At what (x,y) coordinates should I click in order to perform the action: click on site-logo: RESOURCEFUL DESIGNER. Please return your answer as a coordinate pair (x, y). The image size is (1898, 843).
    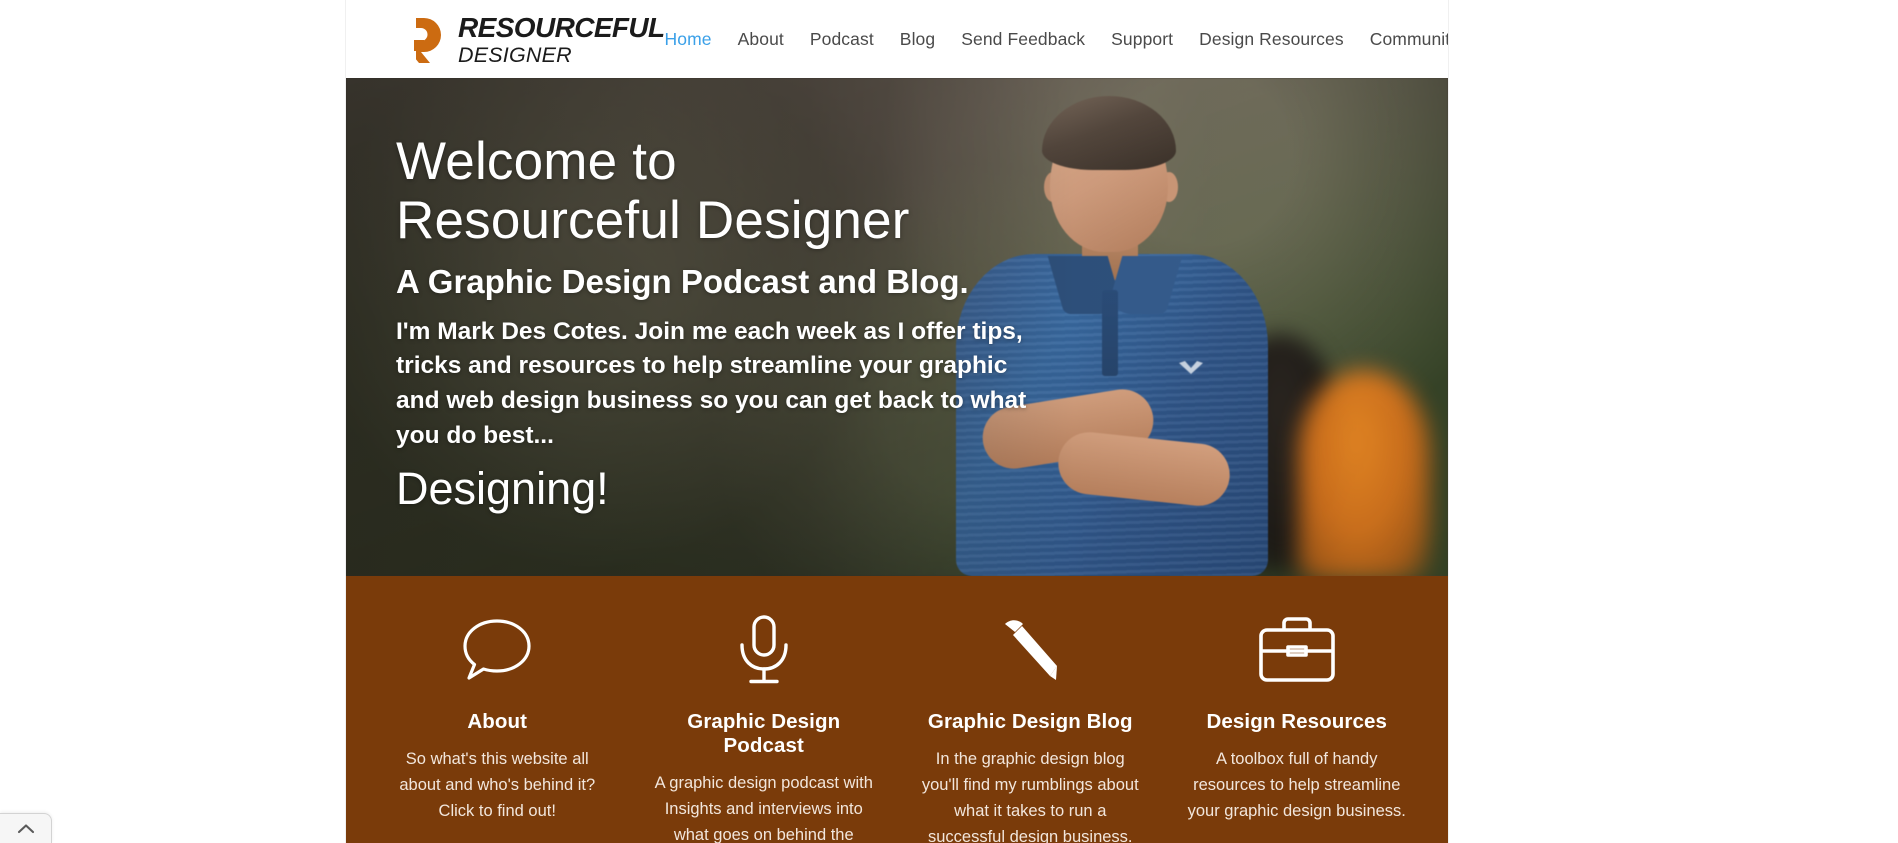
    Looking at the image, I should click on (534, 39).